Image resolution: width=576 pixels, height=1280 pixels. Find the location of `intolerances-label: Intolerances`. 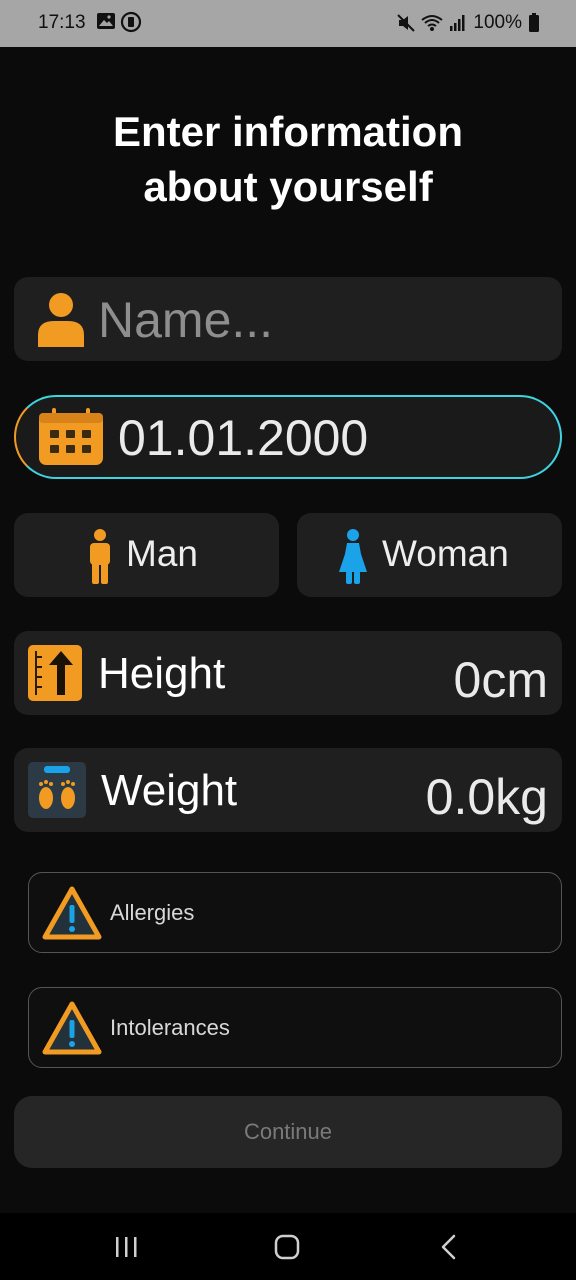

intolerances-label: Intolerances is located at coordinates (170, 1027).